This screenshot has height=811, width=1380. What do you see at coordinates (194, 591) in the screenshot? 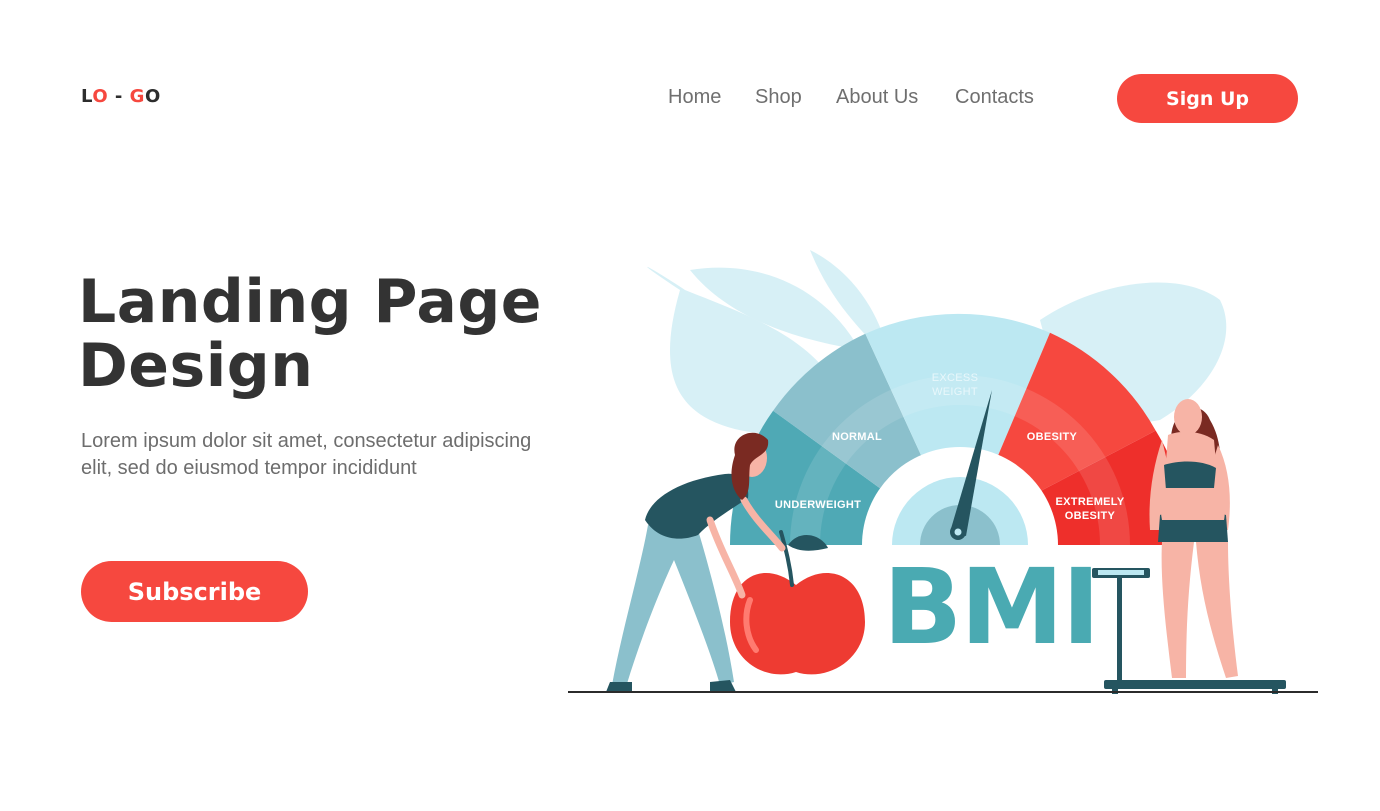
I see `subscribe-button: Subscribe` at bounding box center [194, 591].